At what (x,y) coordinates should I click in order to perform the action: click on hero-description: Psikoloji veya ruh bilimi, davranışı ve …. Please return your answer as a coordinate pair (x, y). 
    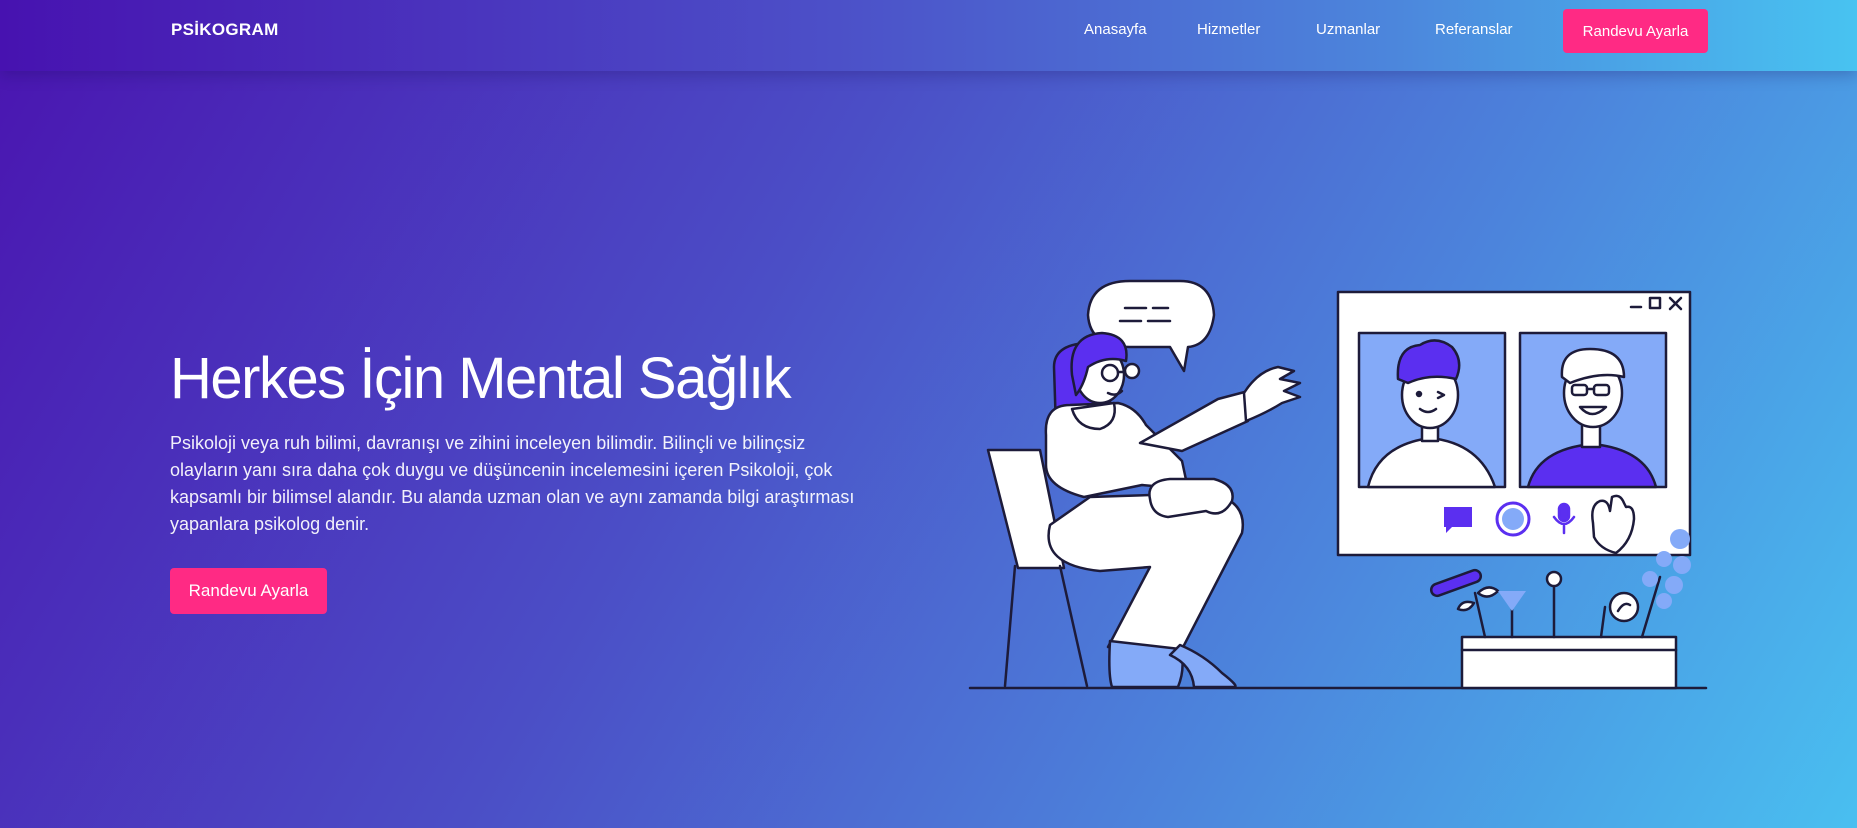
    Looking at the image, I should click on (512, 483).